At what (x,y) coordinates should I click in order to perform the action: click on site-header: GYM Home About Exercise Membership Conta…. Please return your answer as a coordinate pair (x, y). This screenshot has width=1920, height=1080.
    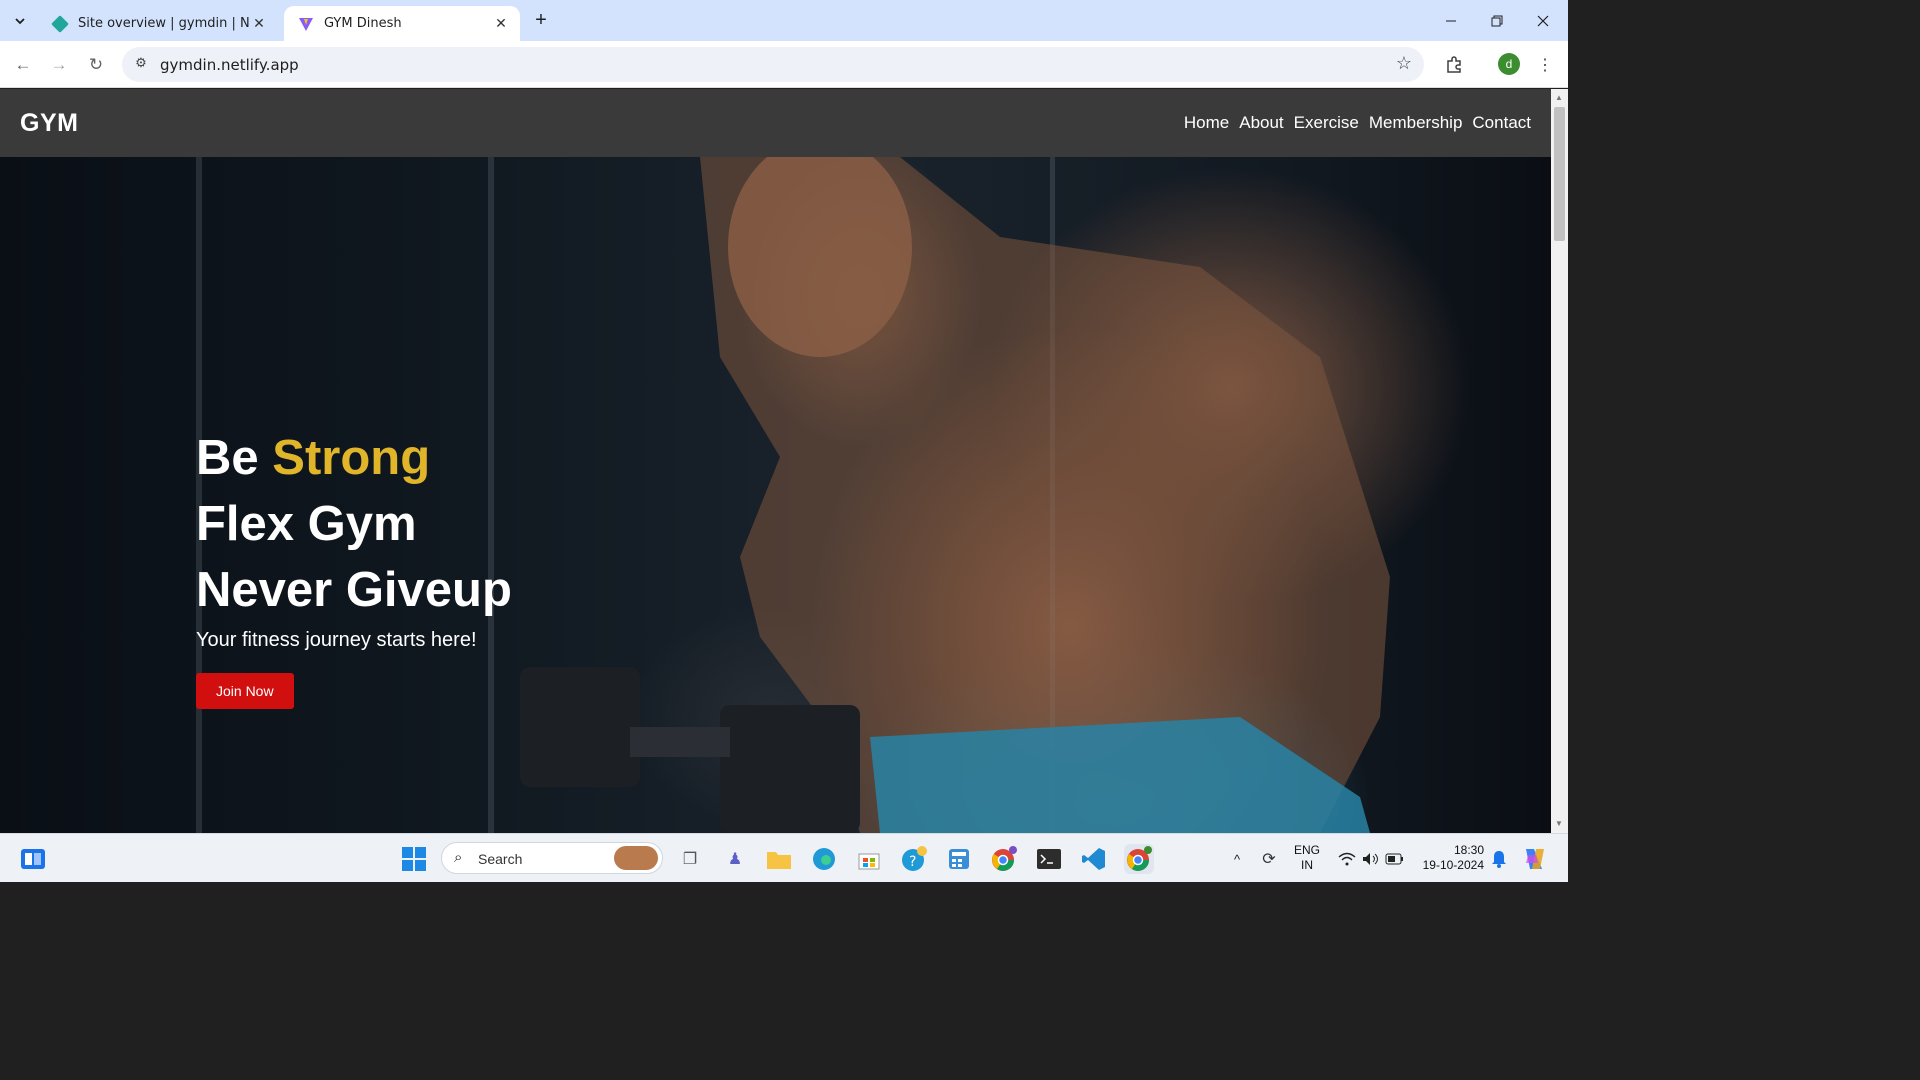
    Looking at the image, I should click on (775, 123).